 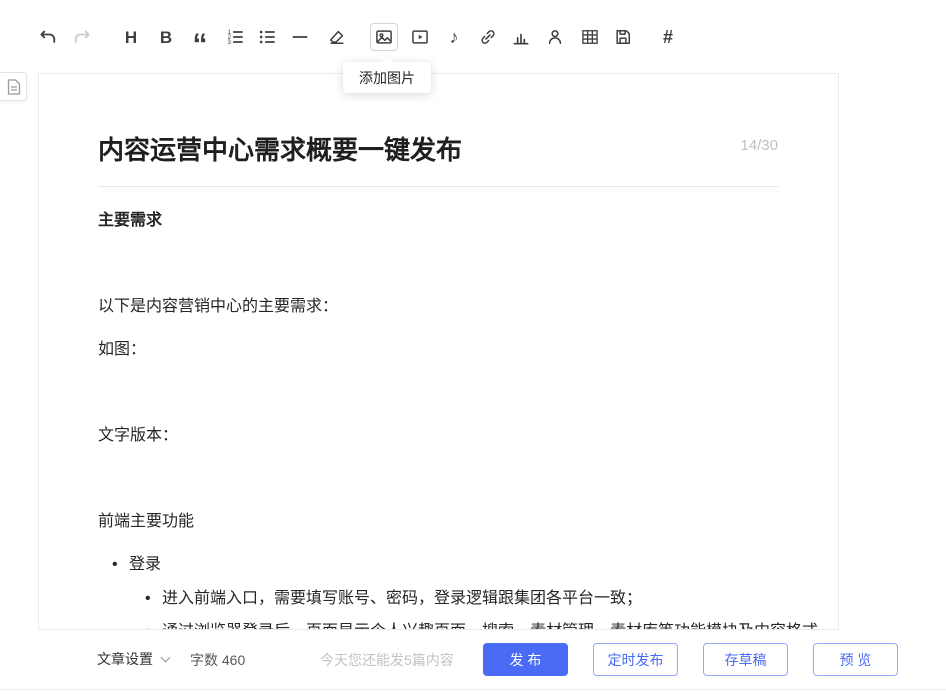 I want to click on schedule-publish-button: 定时发布, so click(x=635, y=659).